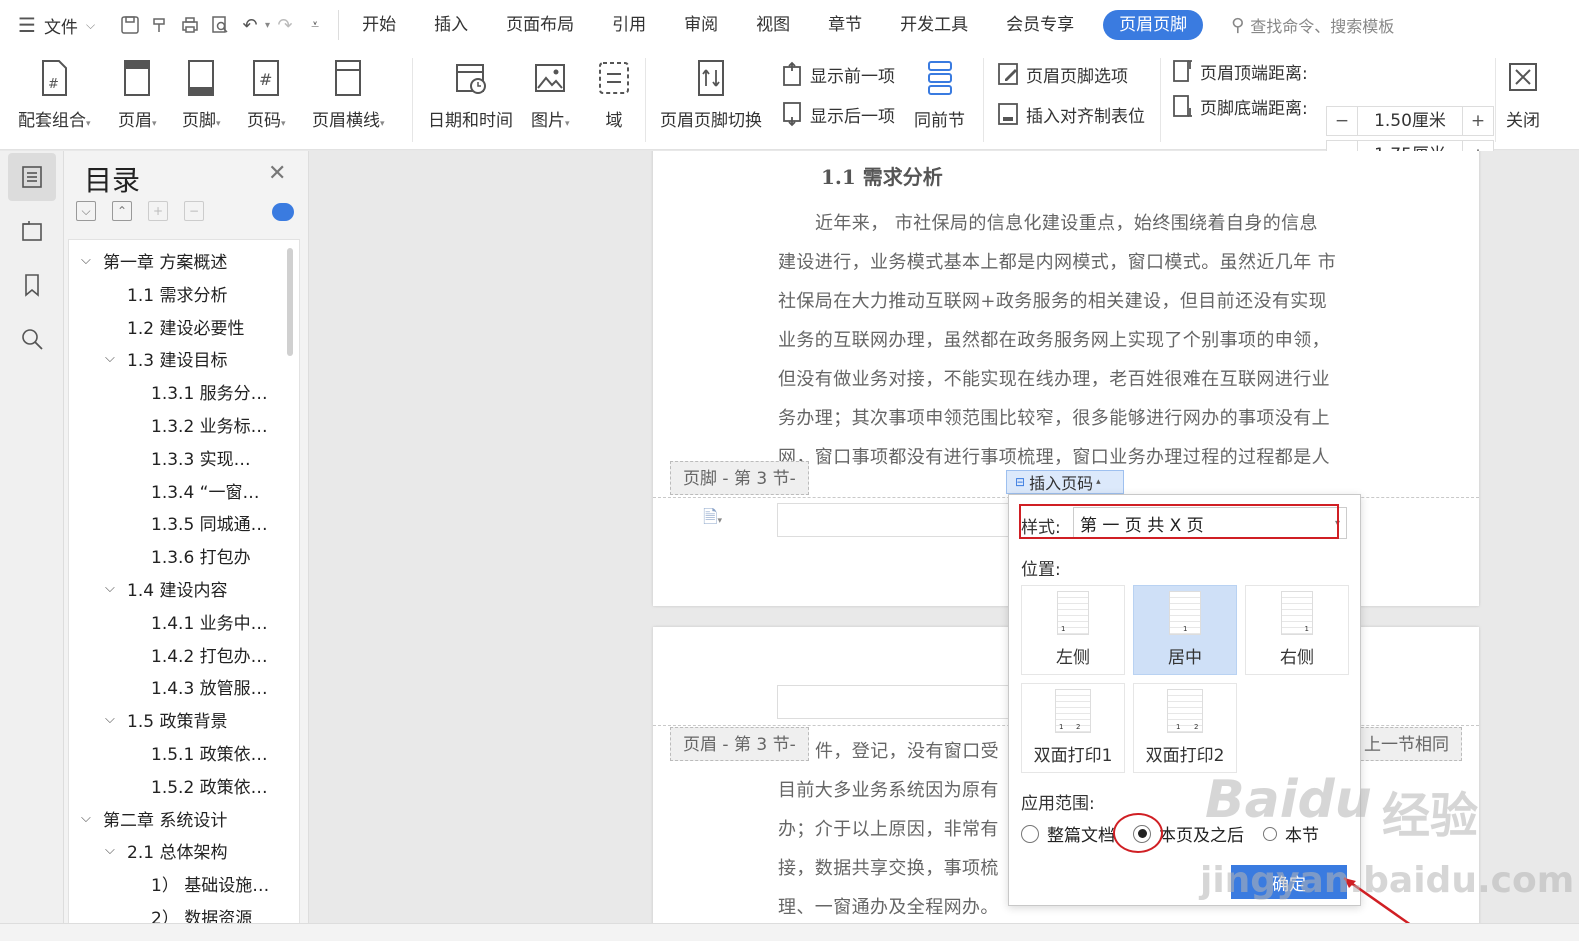 The width and height of the screenshot is (1579, 941). What do you see at coordinates (56, 25) in the screenshot?
I see `file-menu: ☰ 文件 ⌵` at bounding box center [56, 25].